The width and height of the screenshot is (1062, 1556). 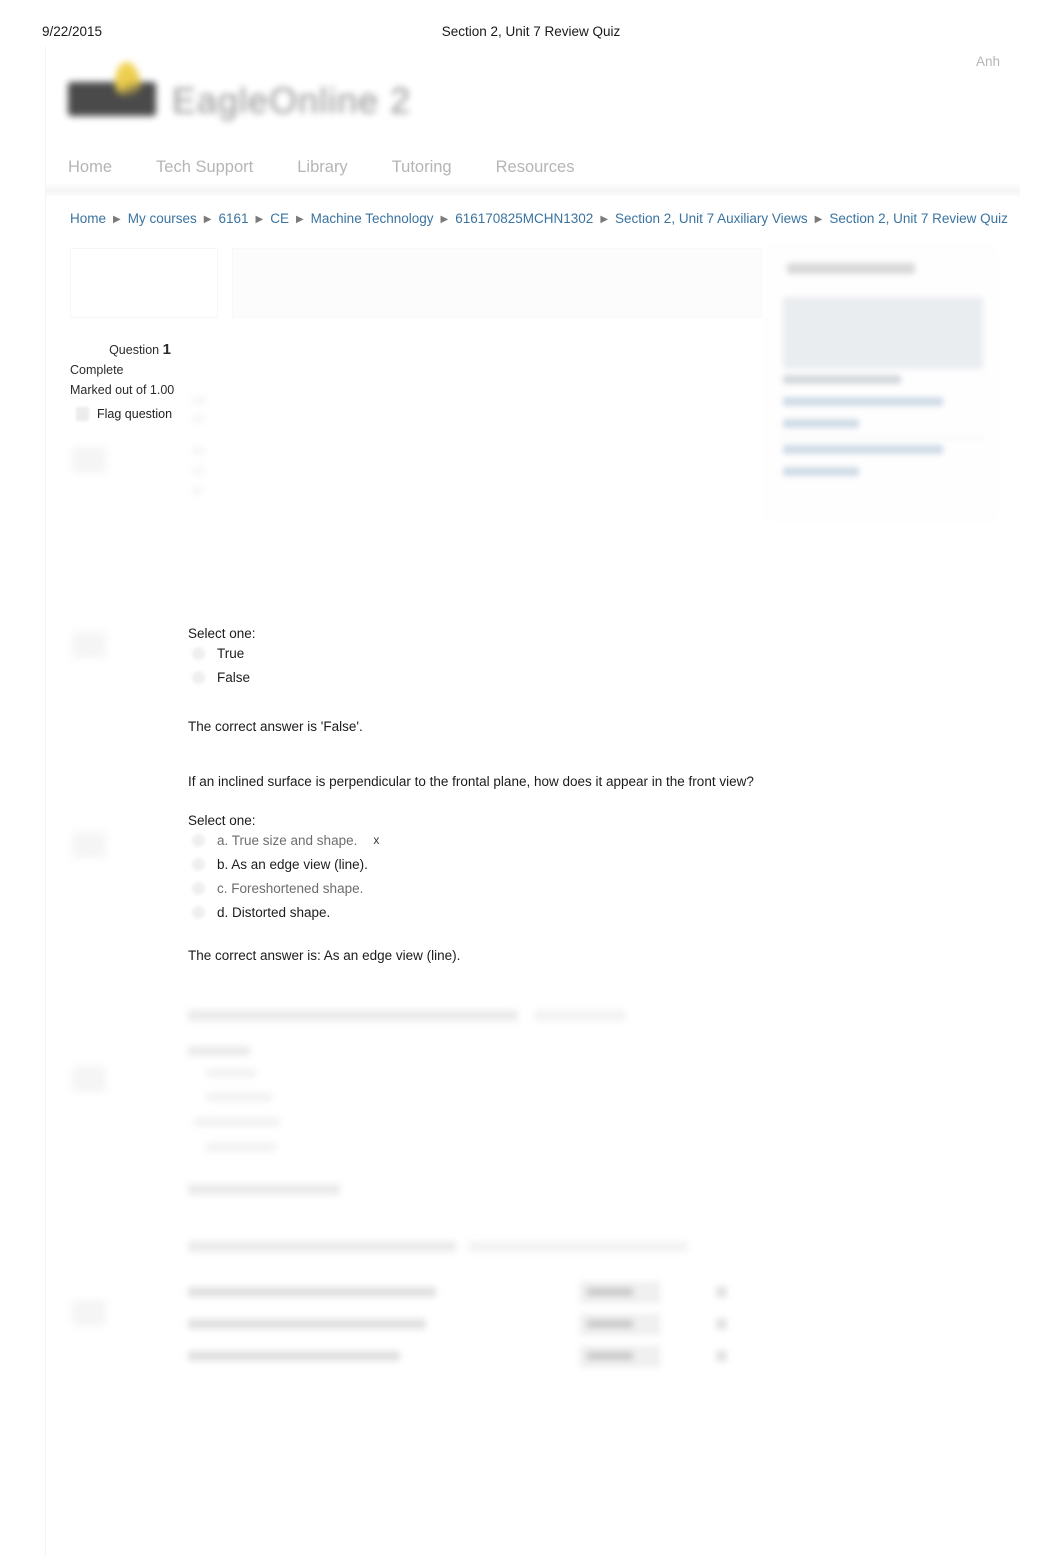 I want to click on breadcrumb-item: CE, so click(x=279, y=218).